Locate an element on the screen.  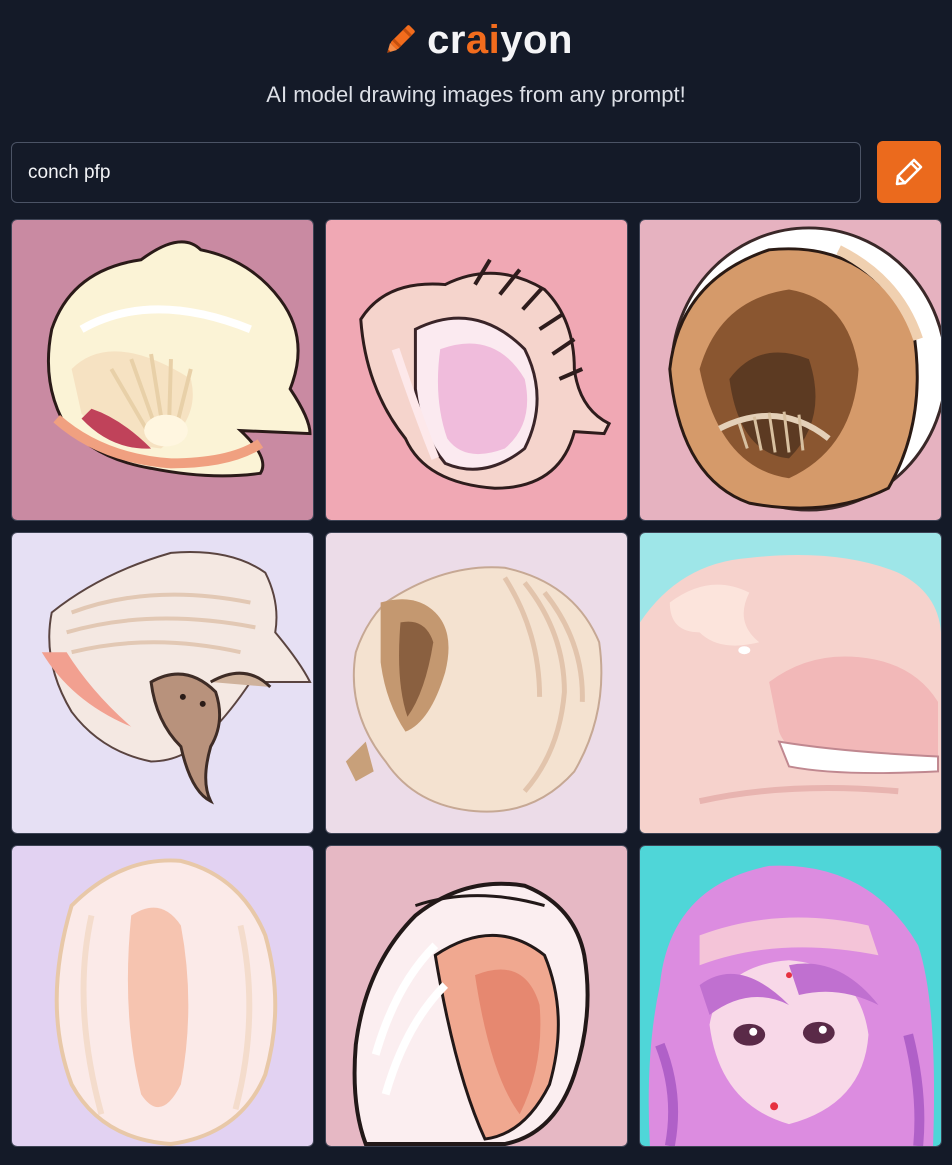
pencil-icon is located at coordinates (909, 172).